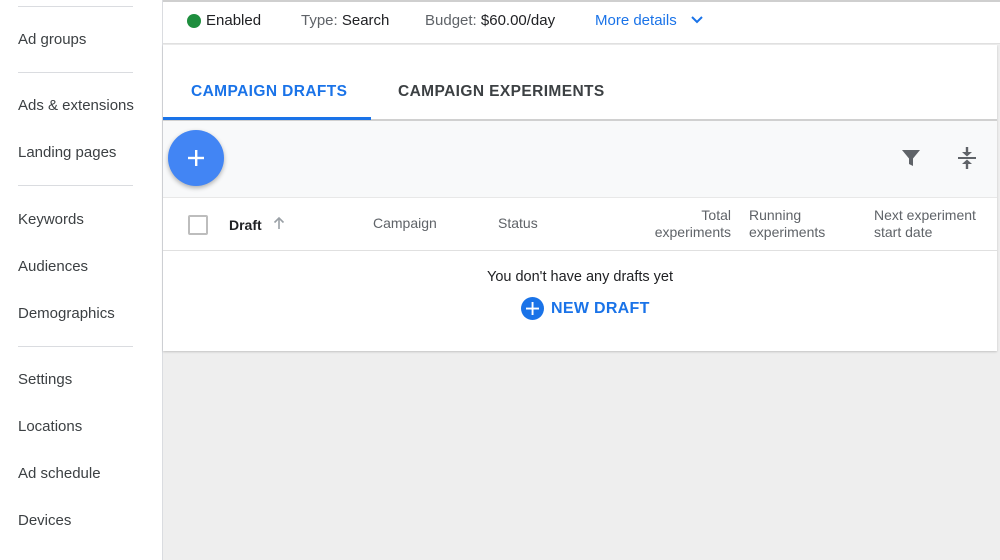 The width and height of the screenshot is (1000, 560). Describe the element at coordinates (967, 158) in the screenshot. I see `compact-rows-icon` at that location.